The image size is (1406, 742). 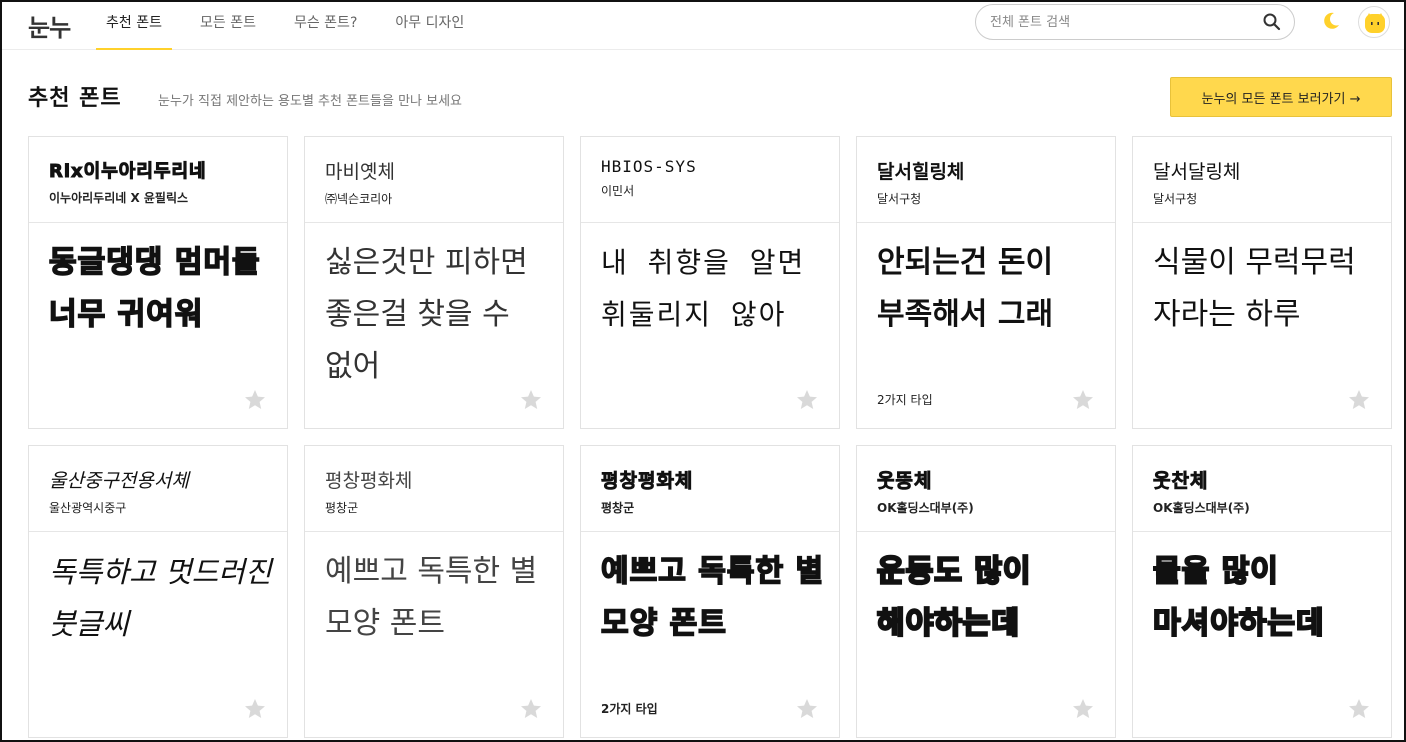 I want to click on font-card: 달서힐링체 달서구청 안되는건 돈이 부족해서 그래 2가지 타입, so click(x=986, y=282).